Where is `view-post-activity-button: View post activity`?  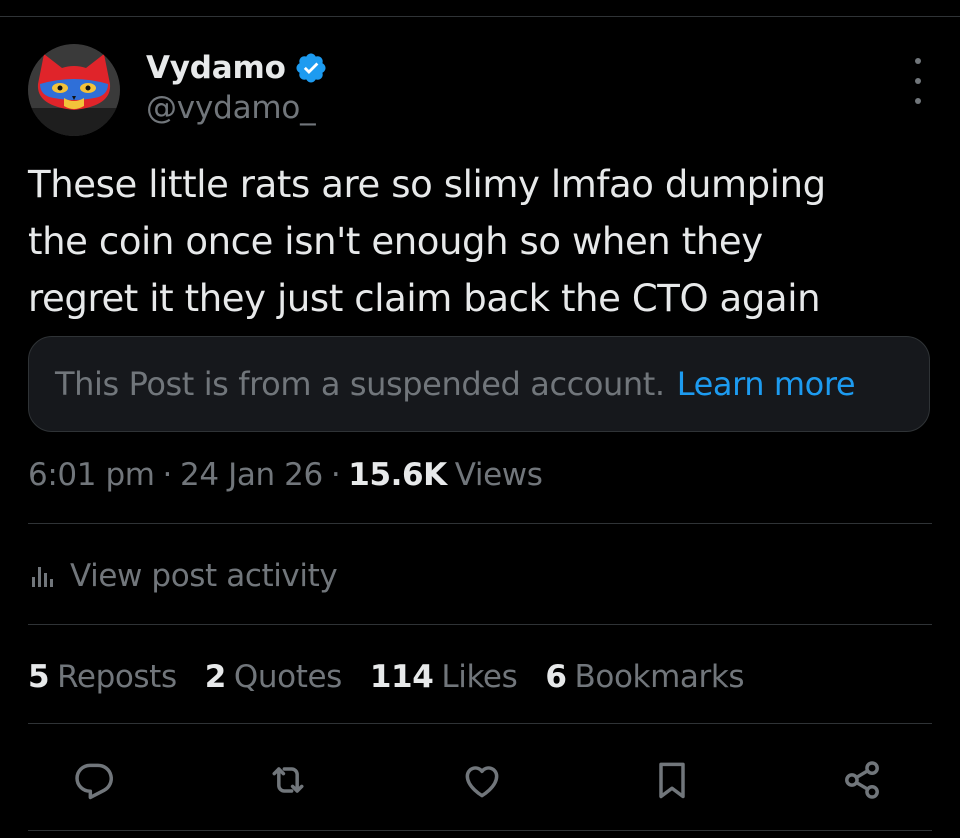
view-post-activity-button: View post activity is located at coordinates (184, 576).